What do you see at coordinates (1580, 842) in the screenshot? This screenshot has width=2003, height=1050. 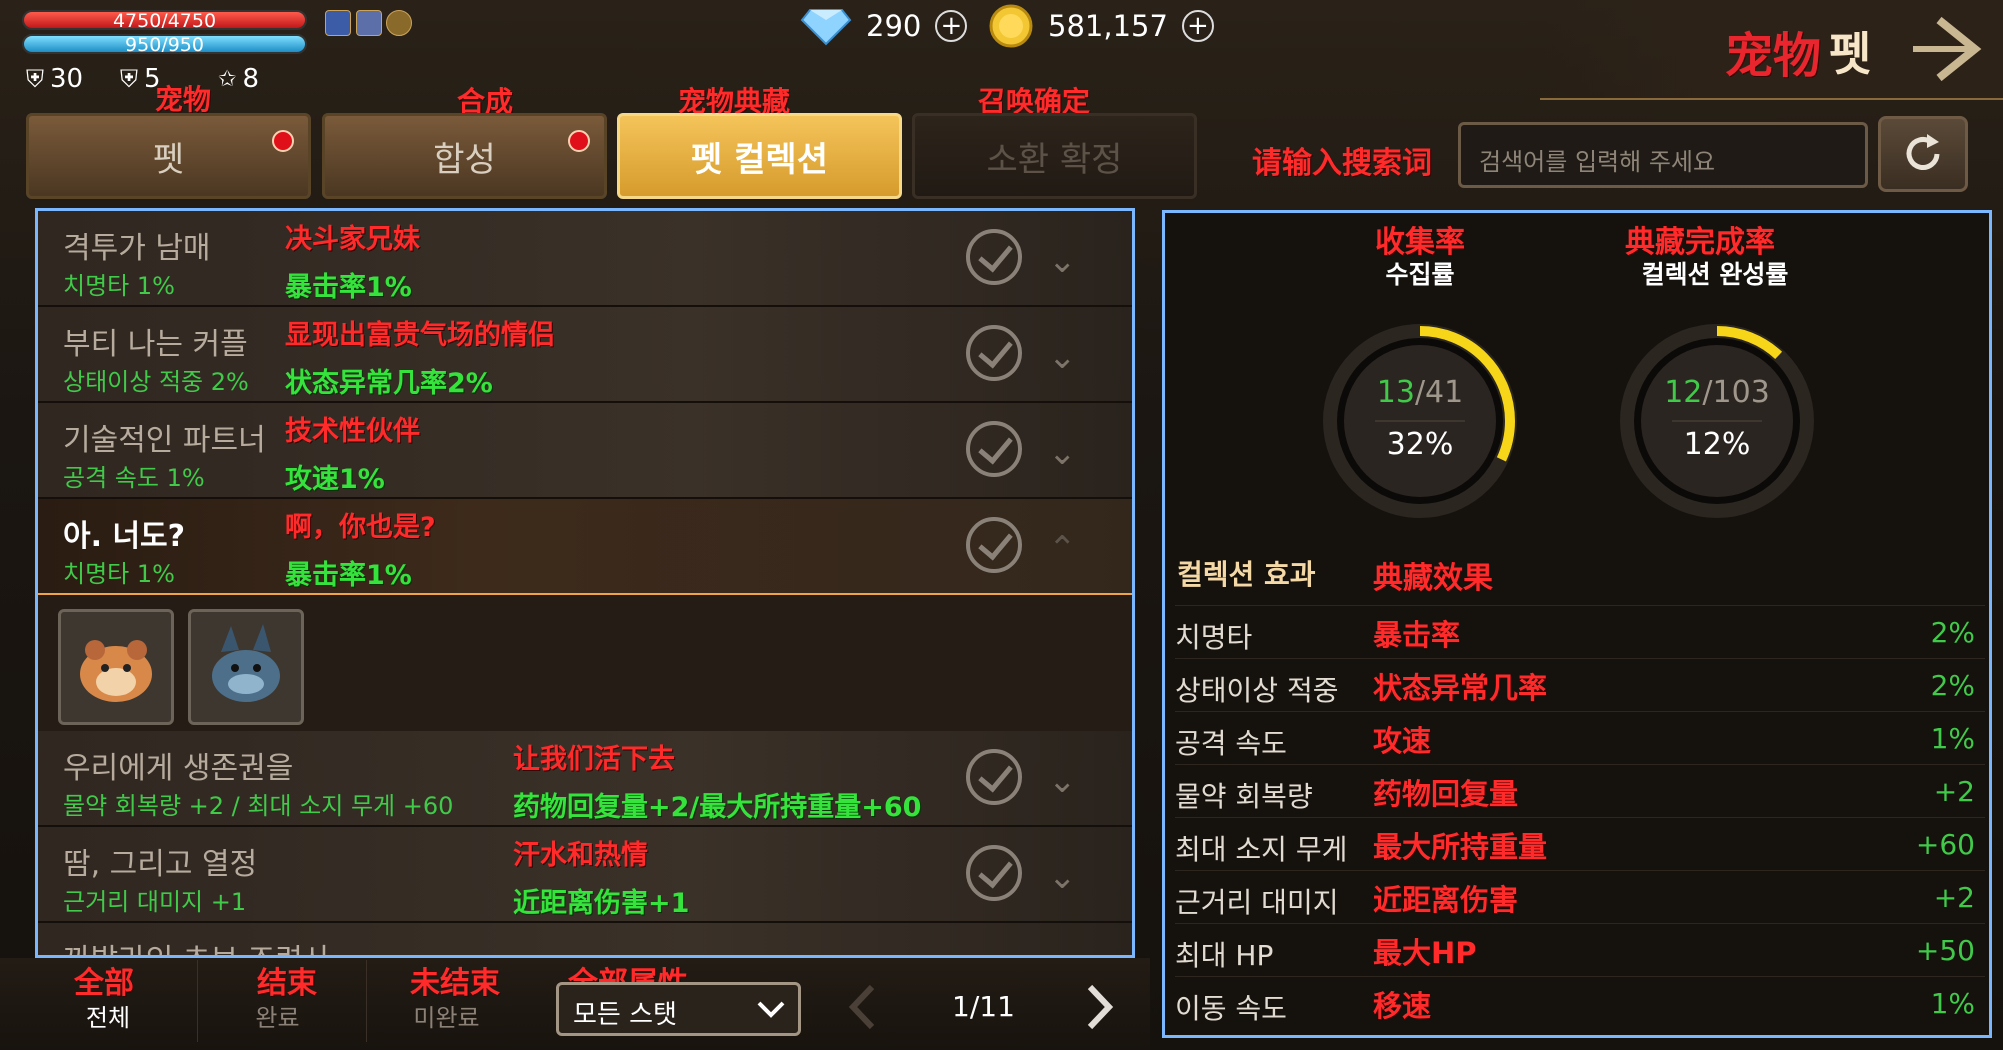 I see `effect-row: 최대 소지 무게 最大所持重量 +60` at bounding box center [1580, 842].